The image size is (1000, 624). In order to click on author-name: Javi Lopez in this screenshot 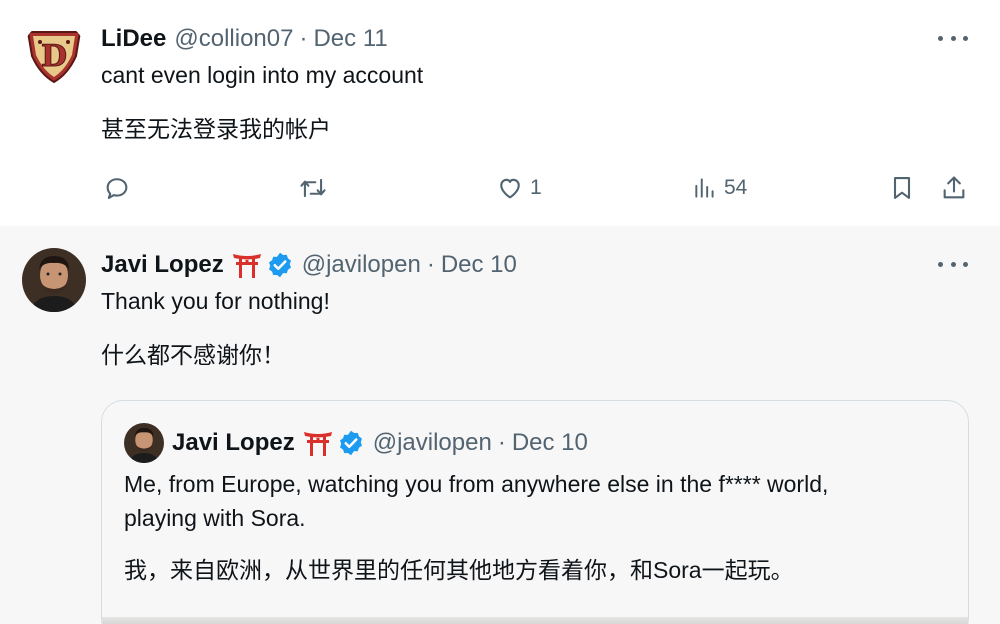, I will do `click(162, 265)`.